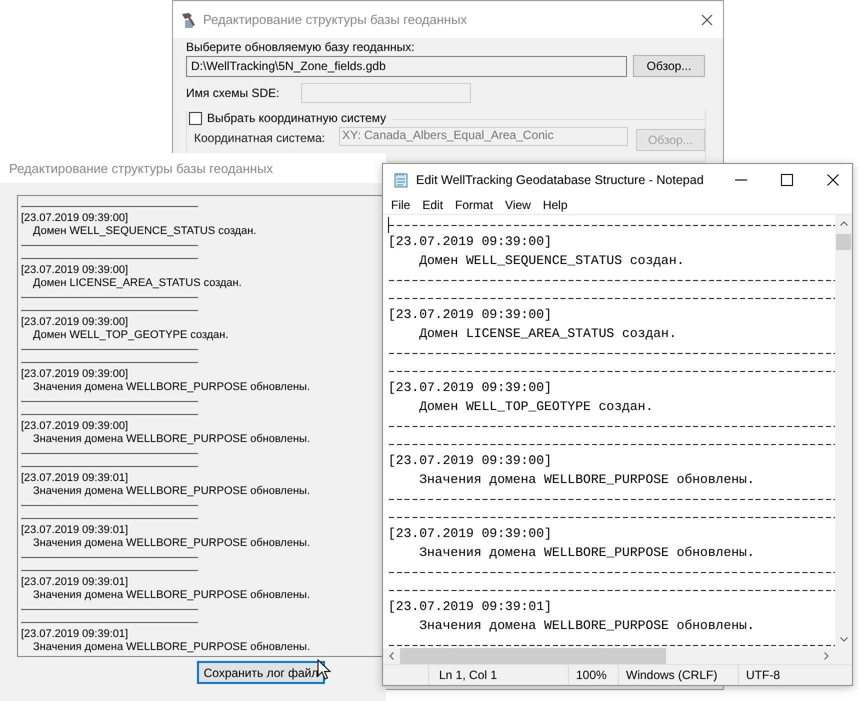 This screenshot has width=859, height=701. Describe the element at coordinates (388, 225) in the screenshot. I see `text-caret` at that location.